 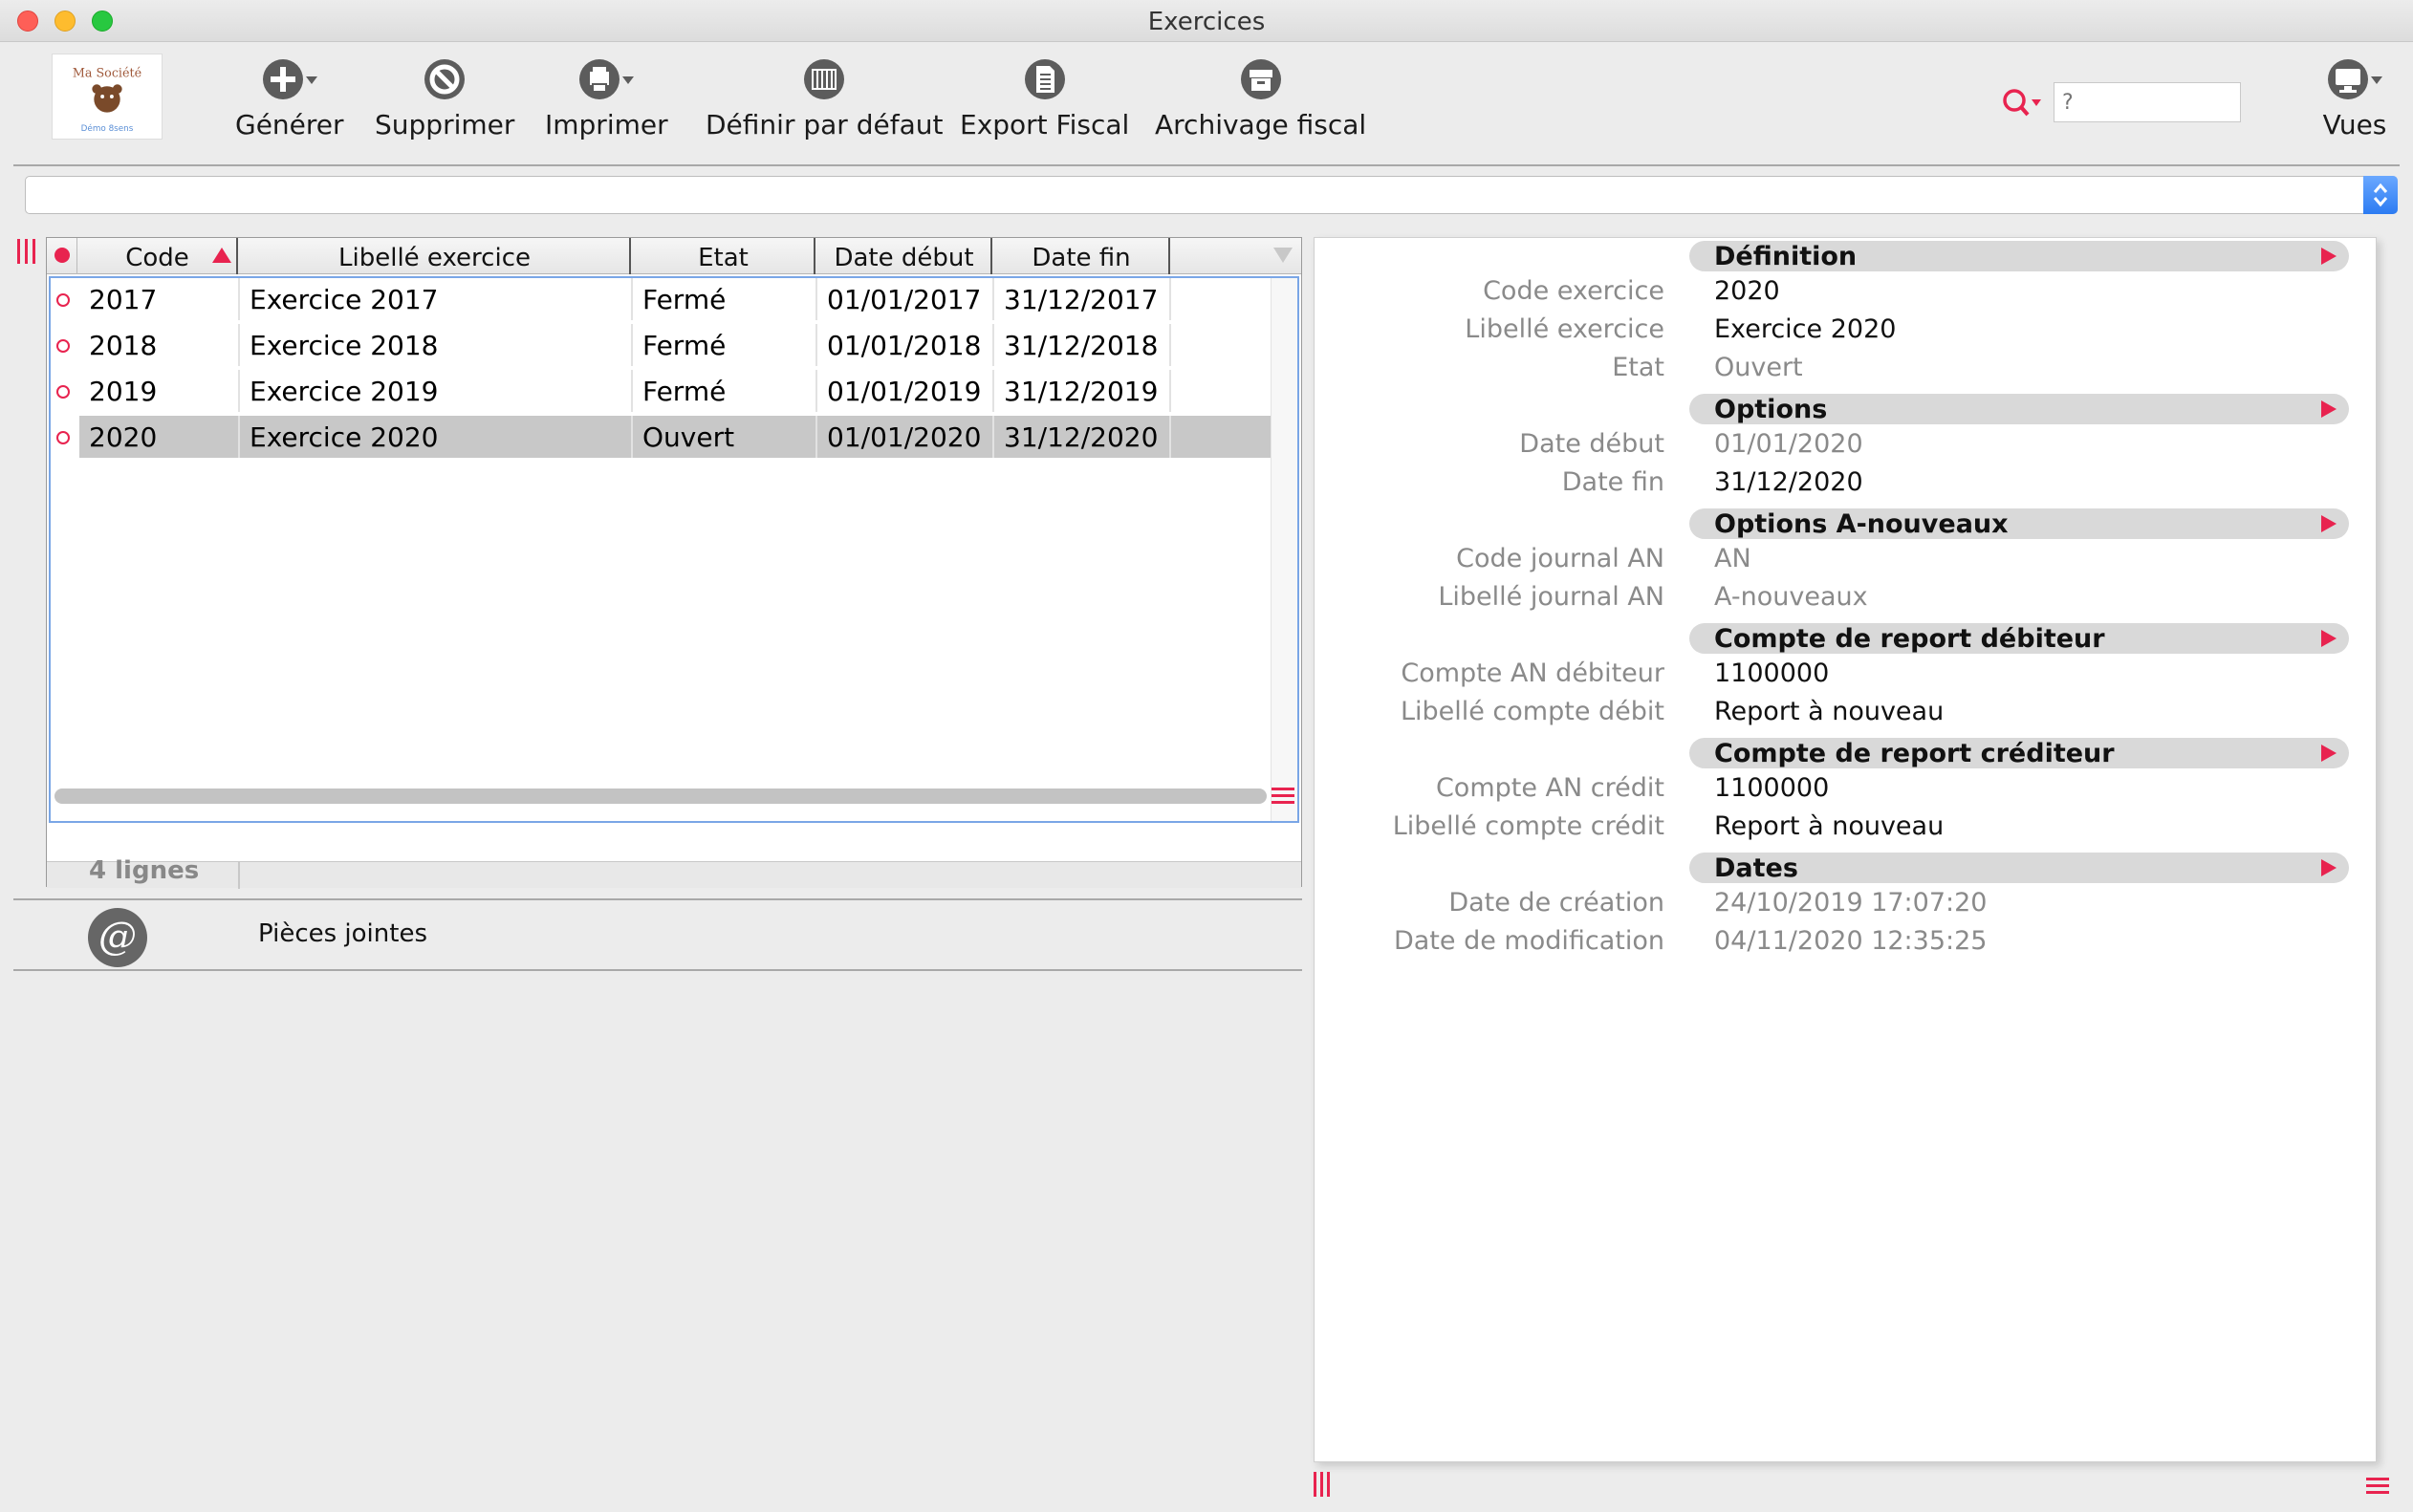 I want to click on column-header-code: Code, so click(x=158, y=256).